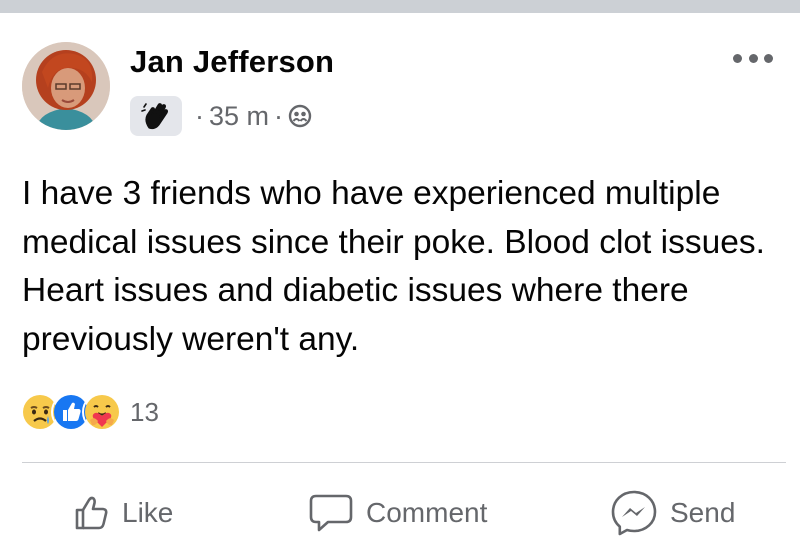 The image size is (800, 542). What do you see at coordinates (703, 512) in the screenshot?
I see `send-label: Send` at bounding box center [703, 512].